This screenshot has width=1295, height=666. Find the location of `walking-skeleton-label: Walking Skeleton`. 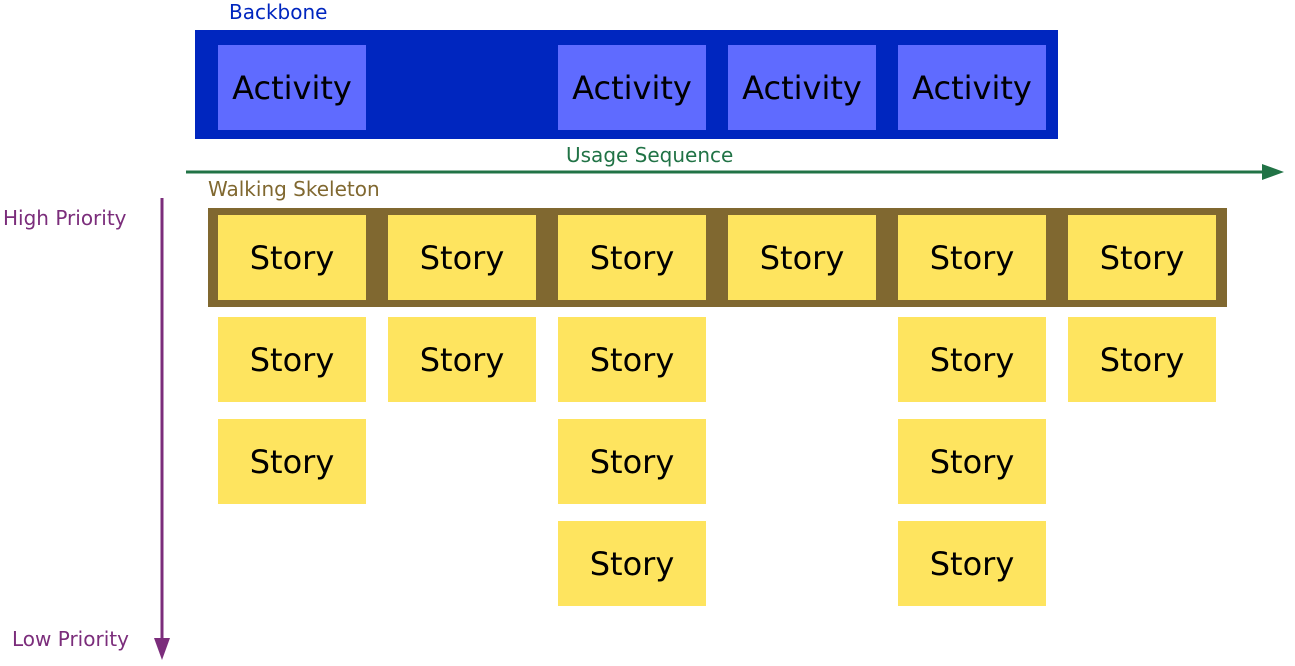

walking-skeleton-label: Walking Skeleton is located at coordinates (294, 189).